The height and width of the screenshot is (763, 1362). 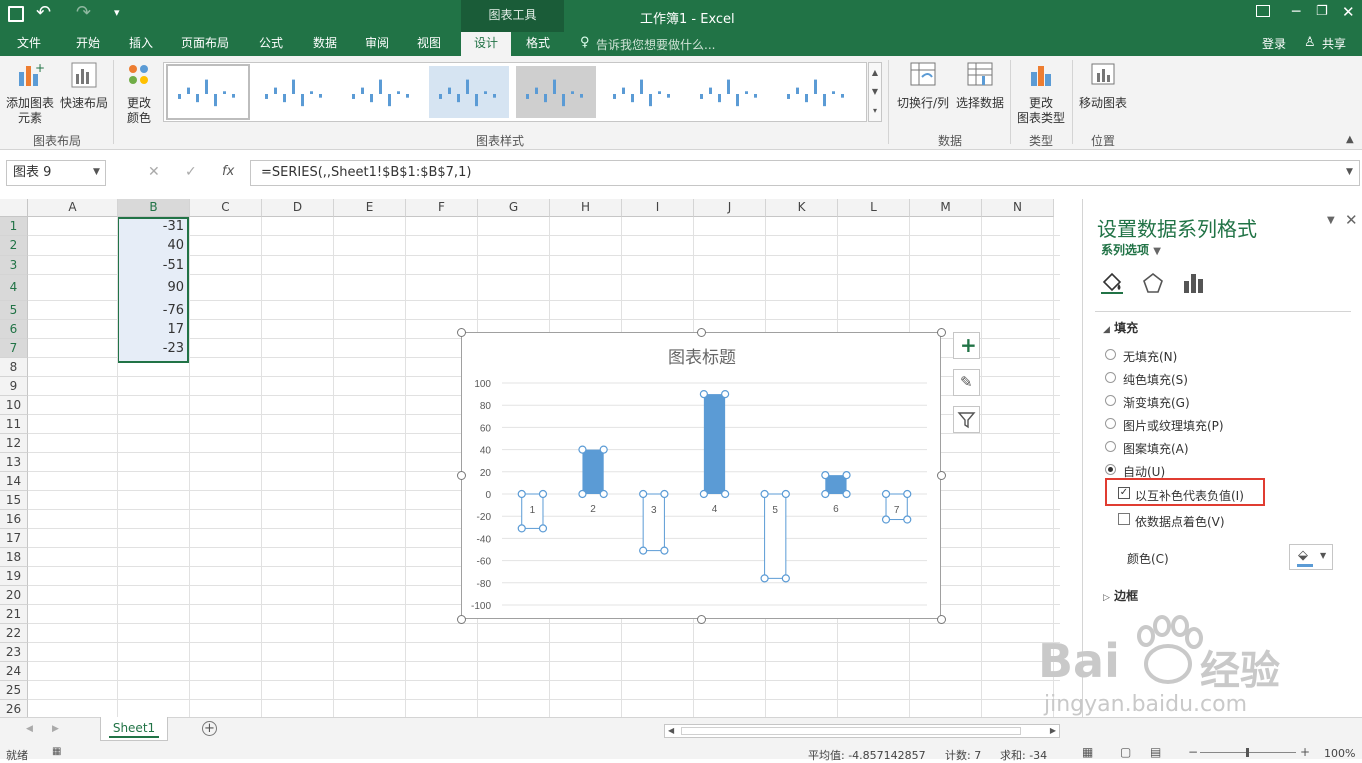 What do you see at coordinates (1296, 12) in the screenshot?
I see `minimize-icon: ─` at bounding box center [1296, 12].